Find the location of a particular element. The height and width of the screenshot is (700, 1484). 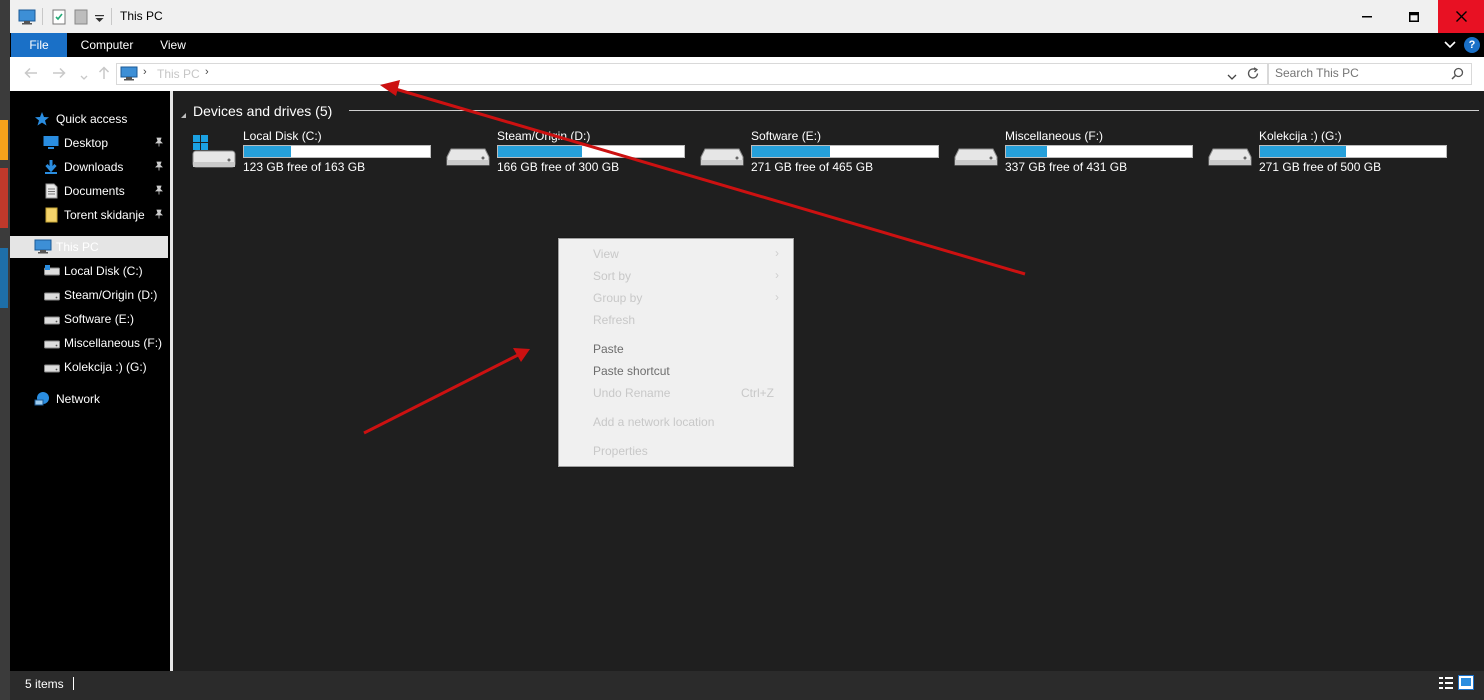

nav-label: Network is located at coordinates (78, 399).